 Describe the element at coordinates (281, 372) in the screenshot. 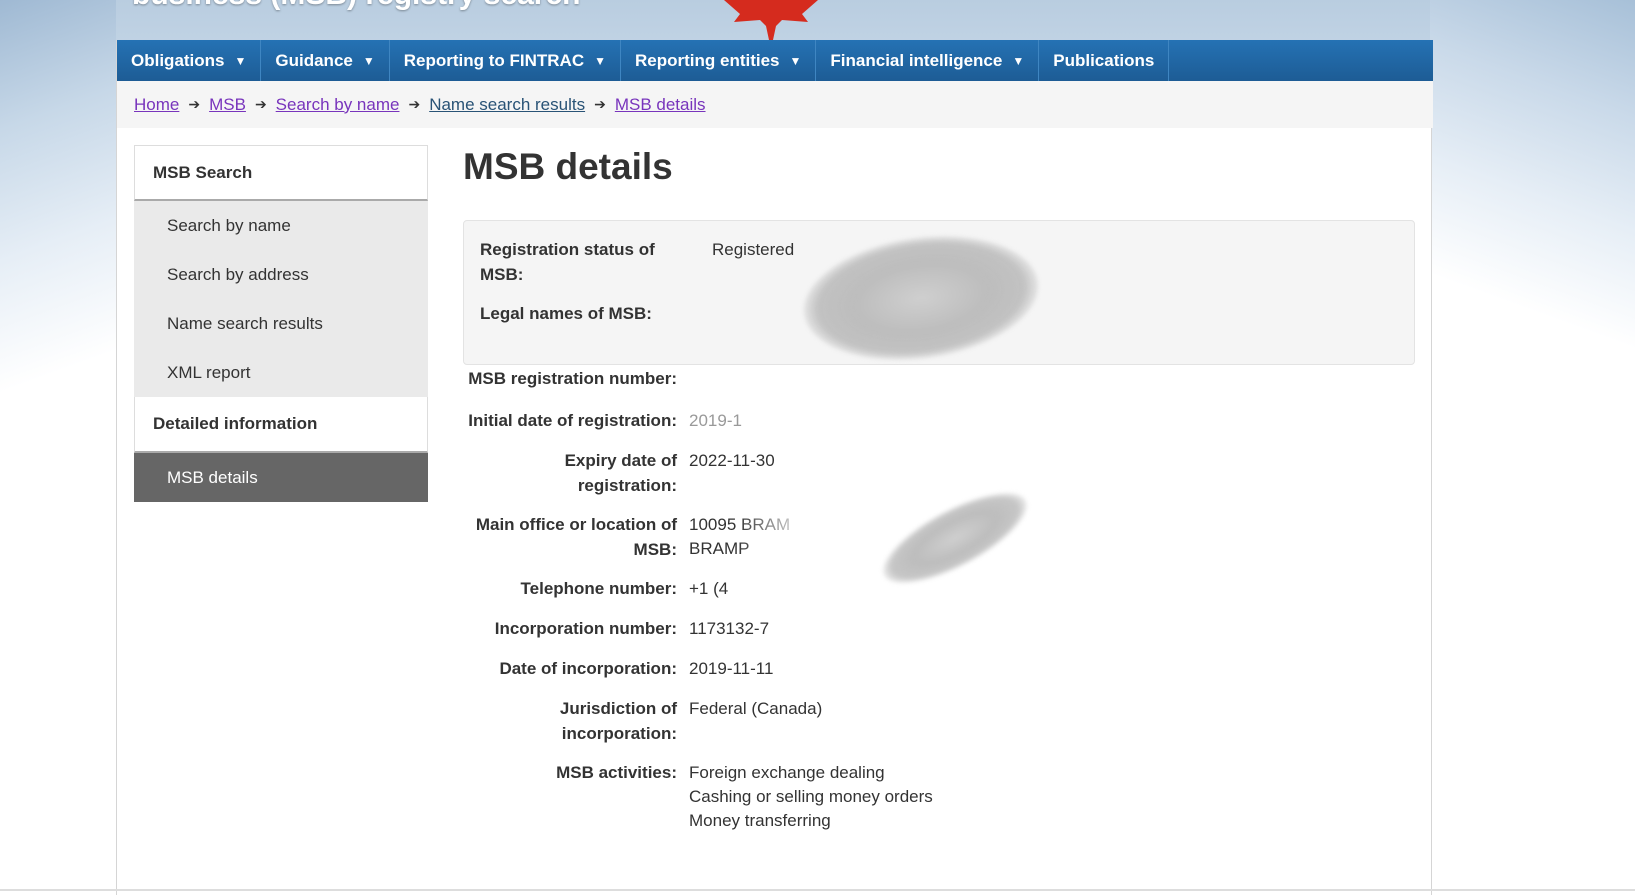

I see `sidenav-item-xml-report: XML report` at that location.